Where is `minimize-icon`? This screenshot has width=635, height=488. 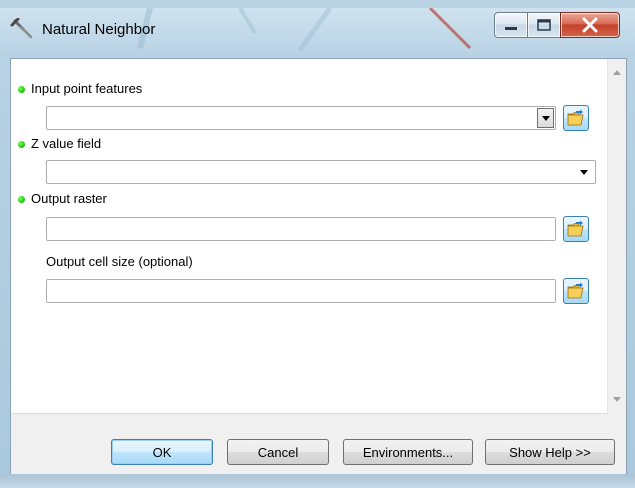 minimize-icon is located at coordinates (511, 28).